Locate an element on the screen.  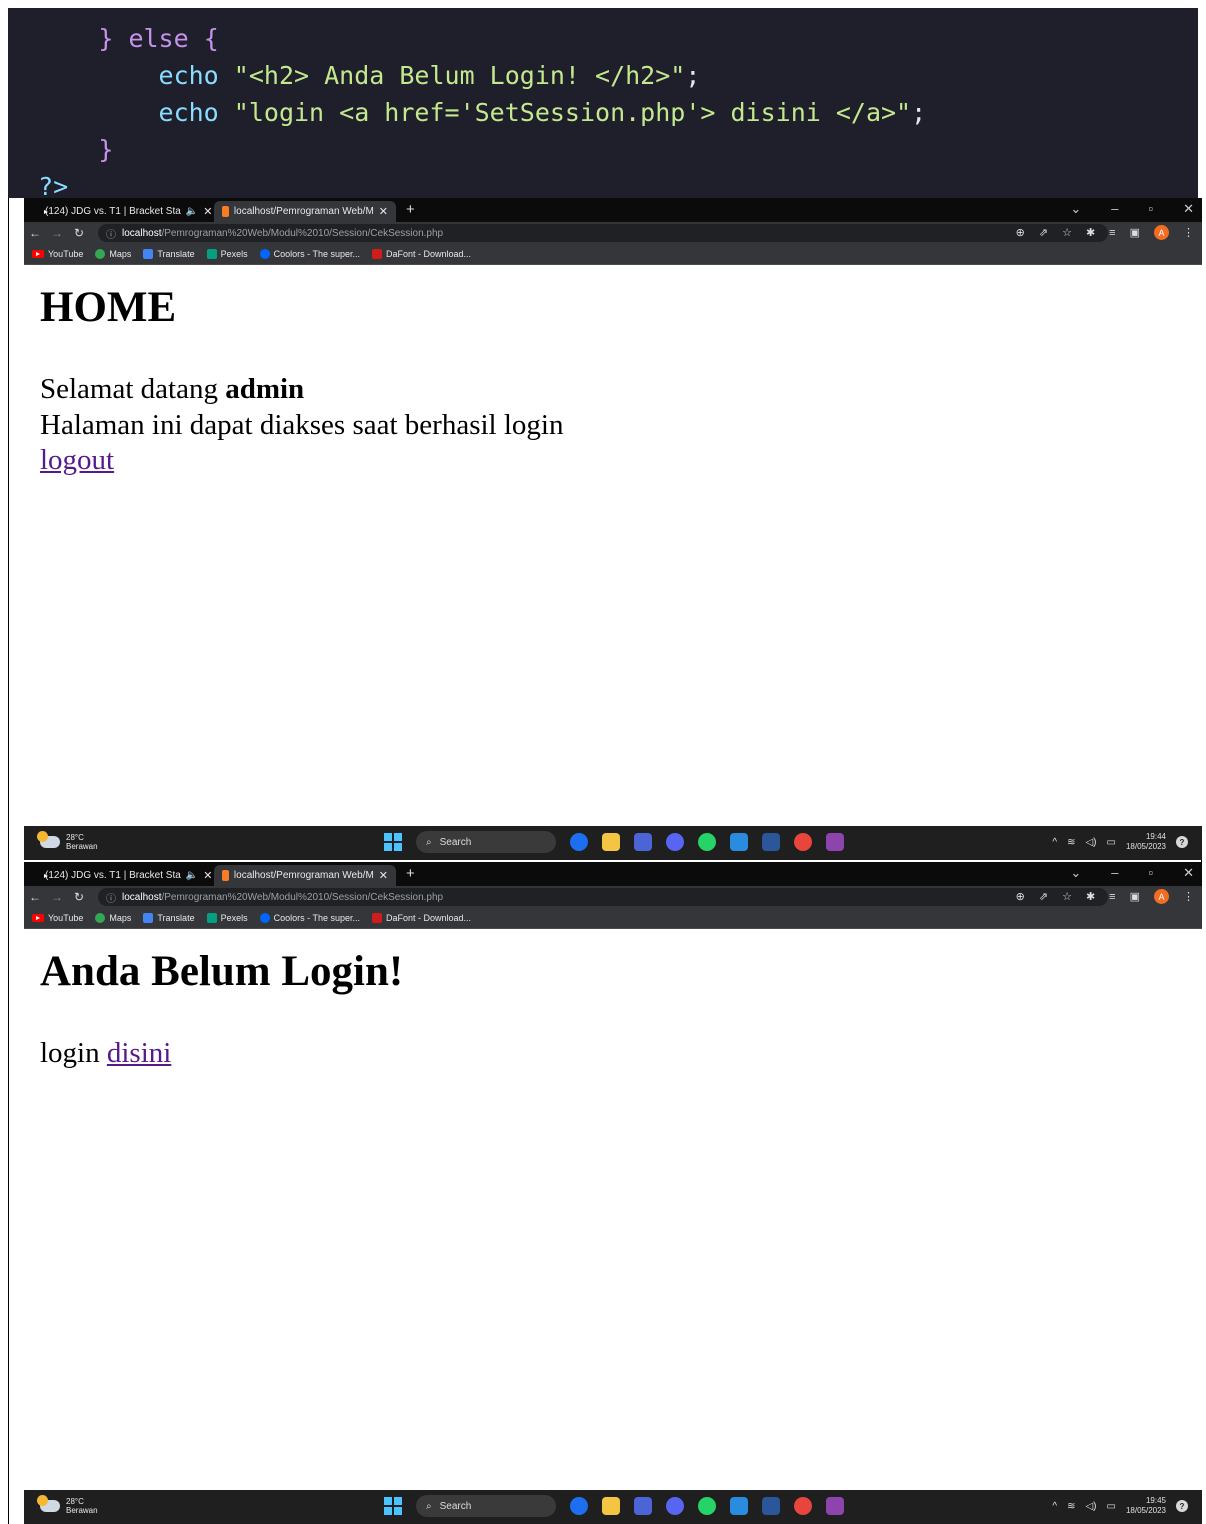
logout-link: logout is located at coordinates (77, 460).